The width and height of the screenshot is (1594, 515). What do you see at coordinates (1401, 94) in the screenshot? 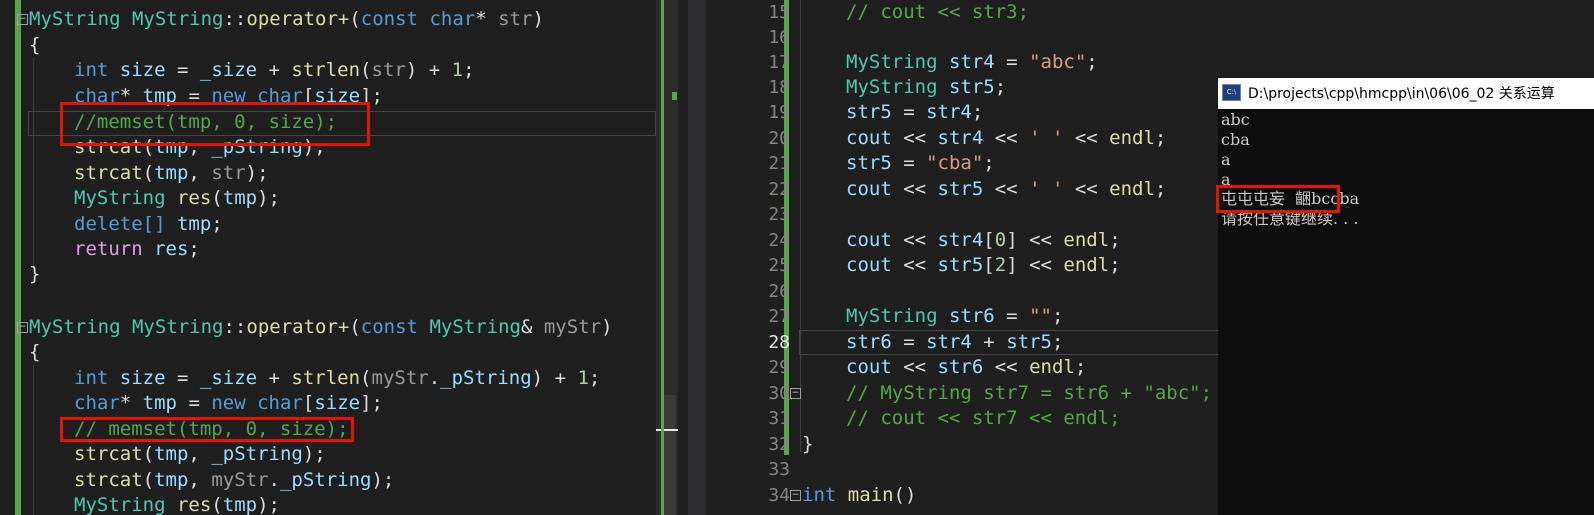
I see `console-title: D:\projects\cpp\hmcpp\in\06\06_02 关系运算` at bounding box center [1401, 94].